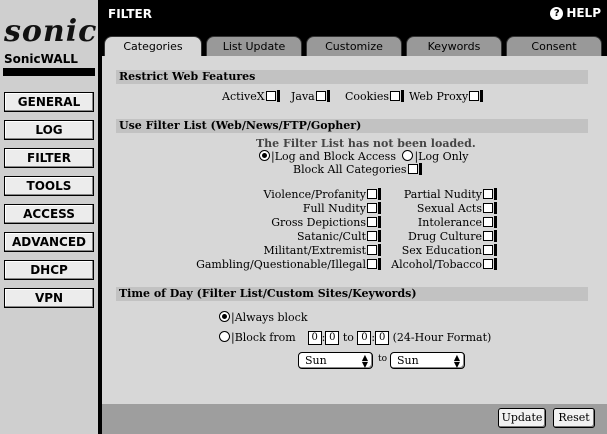  What do you see at coordinates (436, 264) in the screenshot?
I see `category-label: Alcohol/Tobacco` at bounding box center [436, 264].